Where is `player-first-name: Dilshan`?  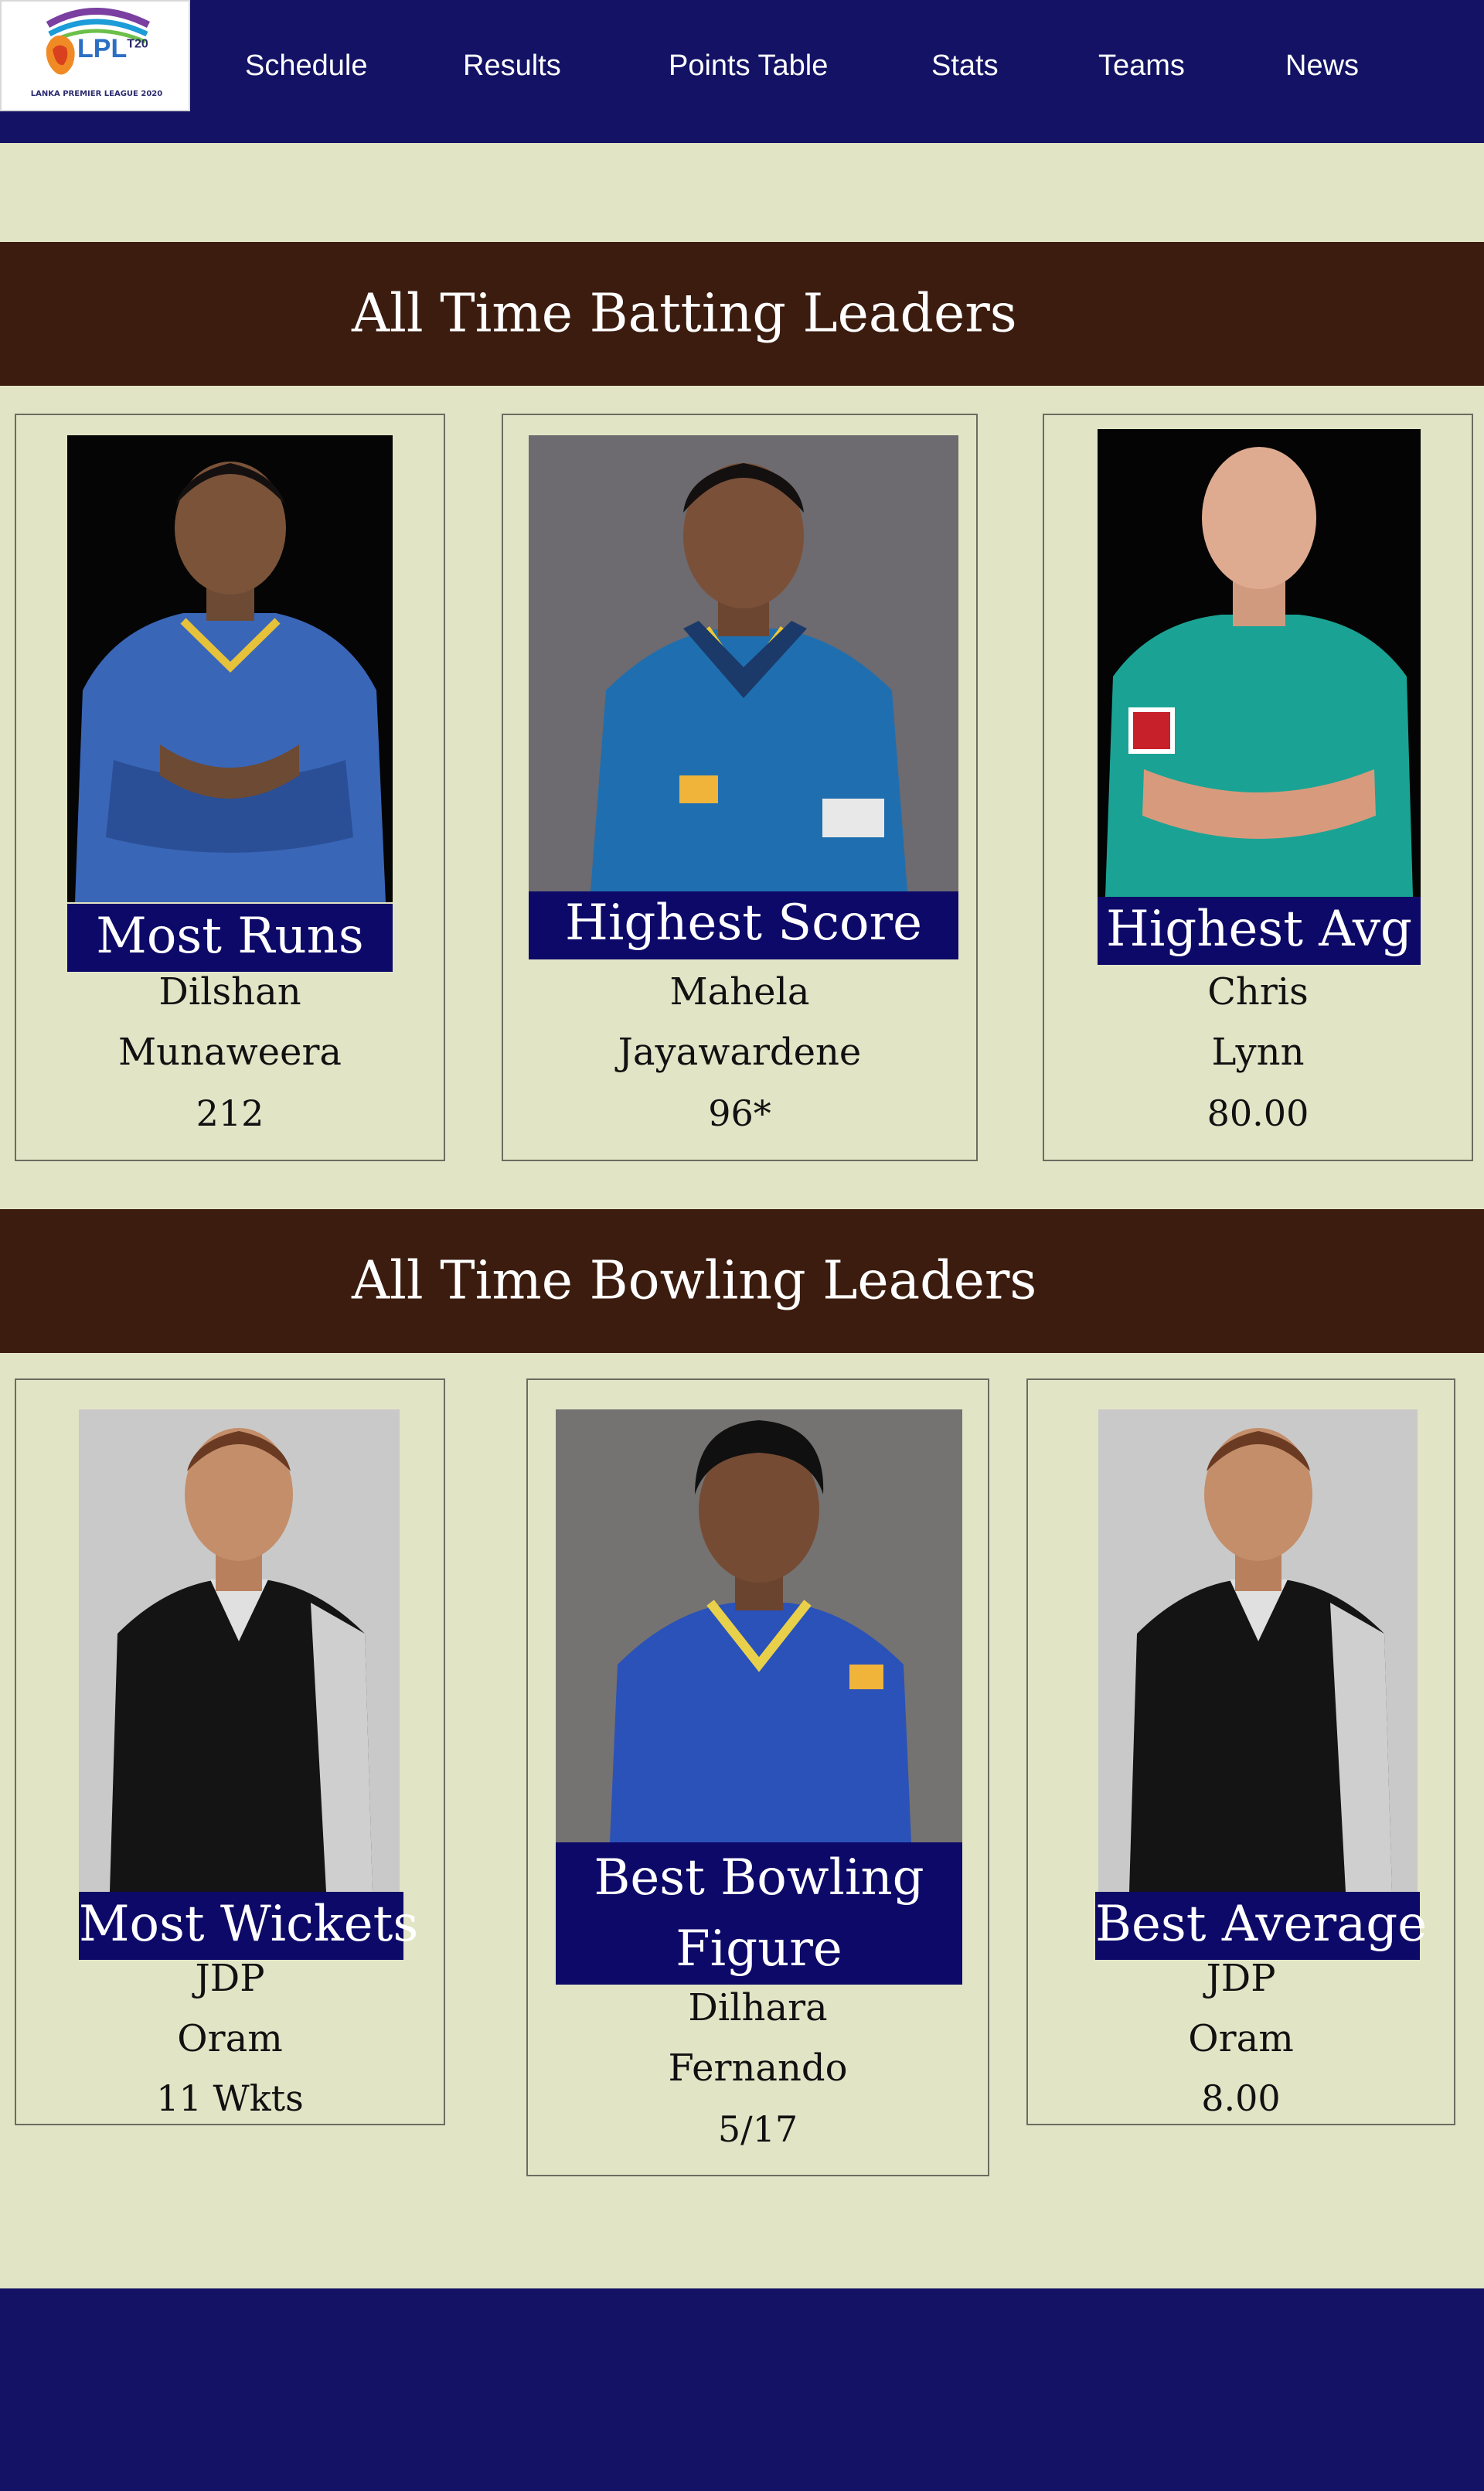
player-first-name: Dilshan is located at coordinates (229, 992).